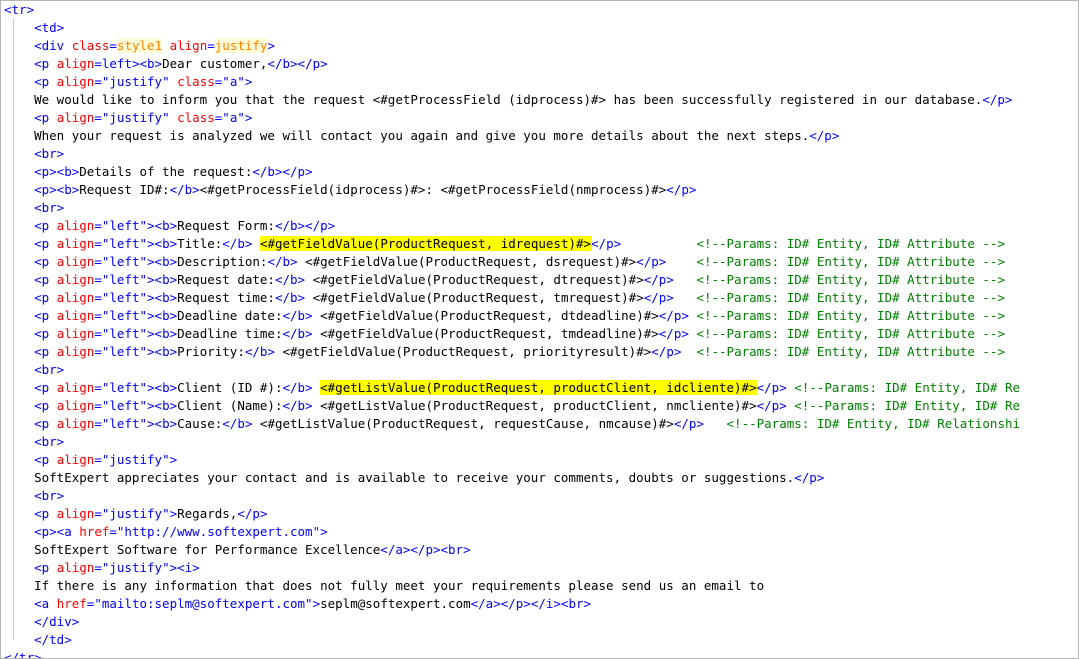 This screenshot has width=1079, height=659. Describe the element at coordinates (531, 603) in the screenshot. I see `tag-token: </a></p></i><br>` at that location.